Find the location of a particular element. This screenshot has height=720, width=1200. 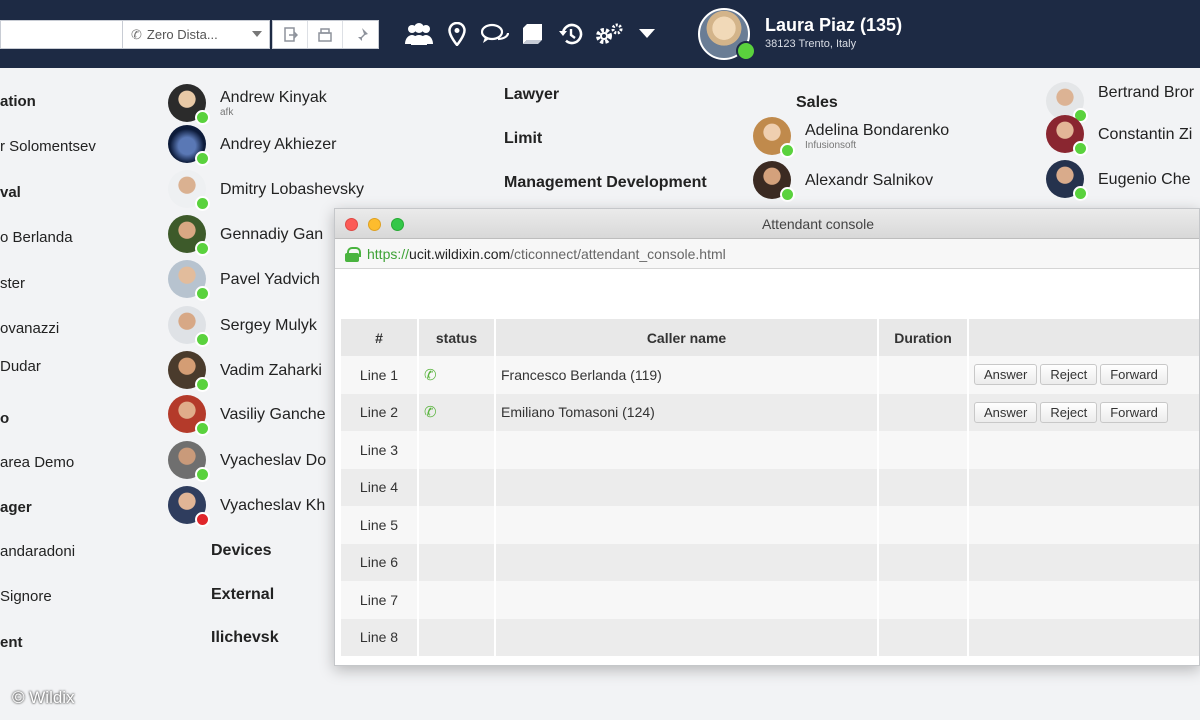

contact-name: Gennadiy Gan is located at coordinates (272, 234).